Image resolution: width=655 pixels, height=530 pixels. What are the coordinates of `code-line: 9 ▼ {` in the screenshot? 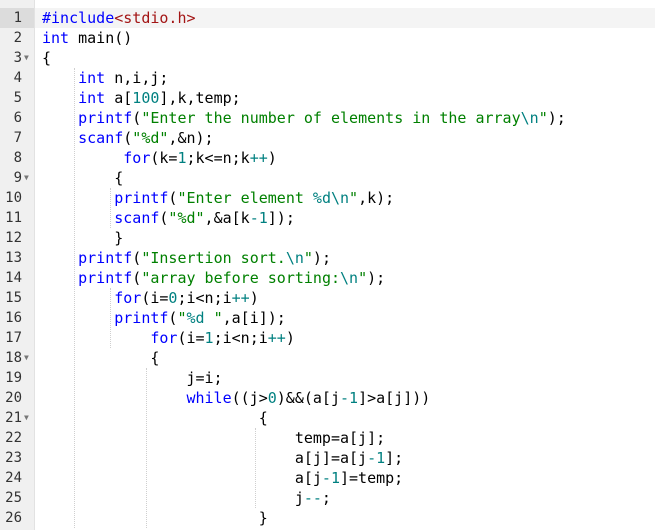 It's located at (327, 178).